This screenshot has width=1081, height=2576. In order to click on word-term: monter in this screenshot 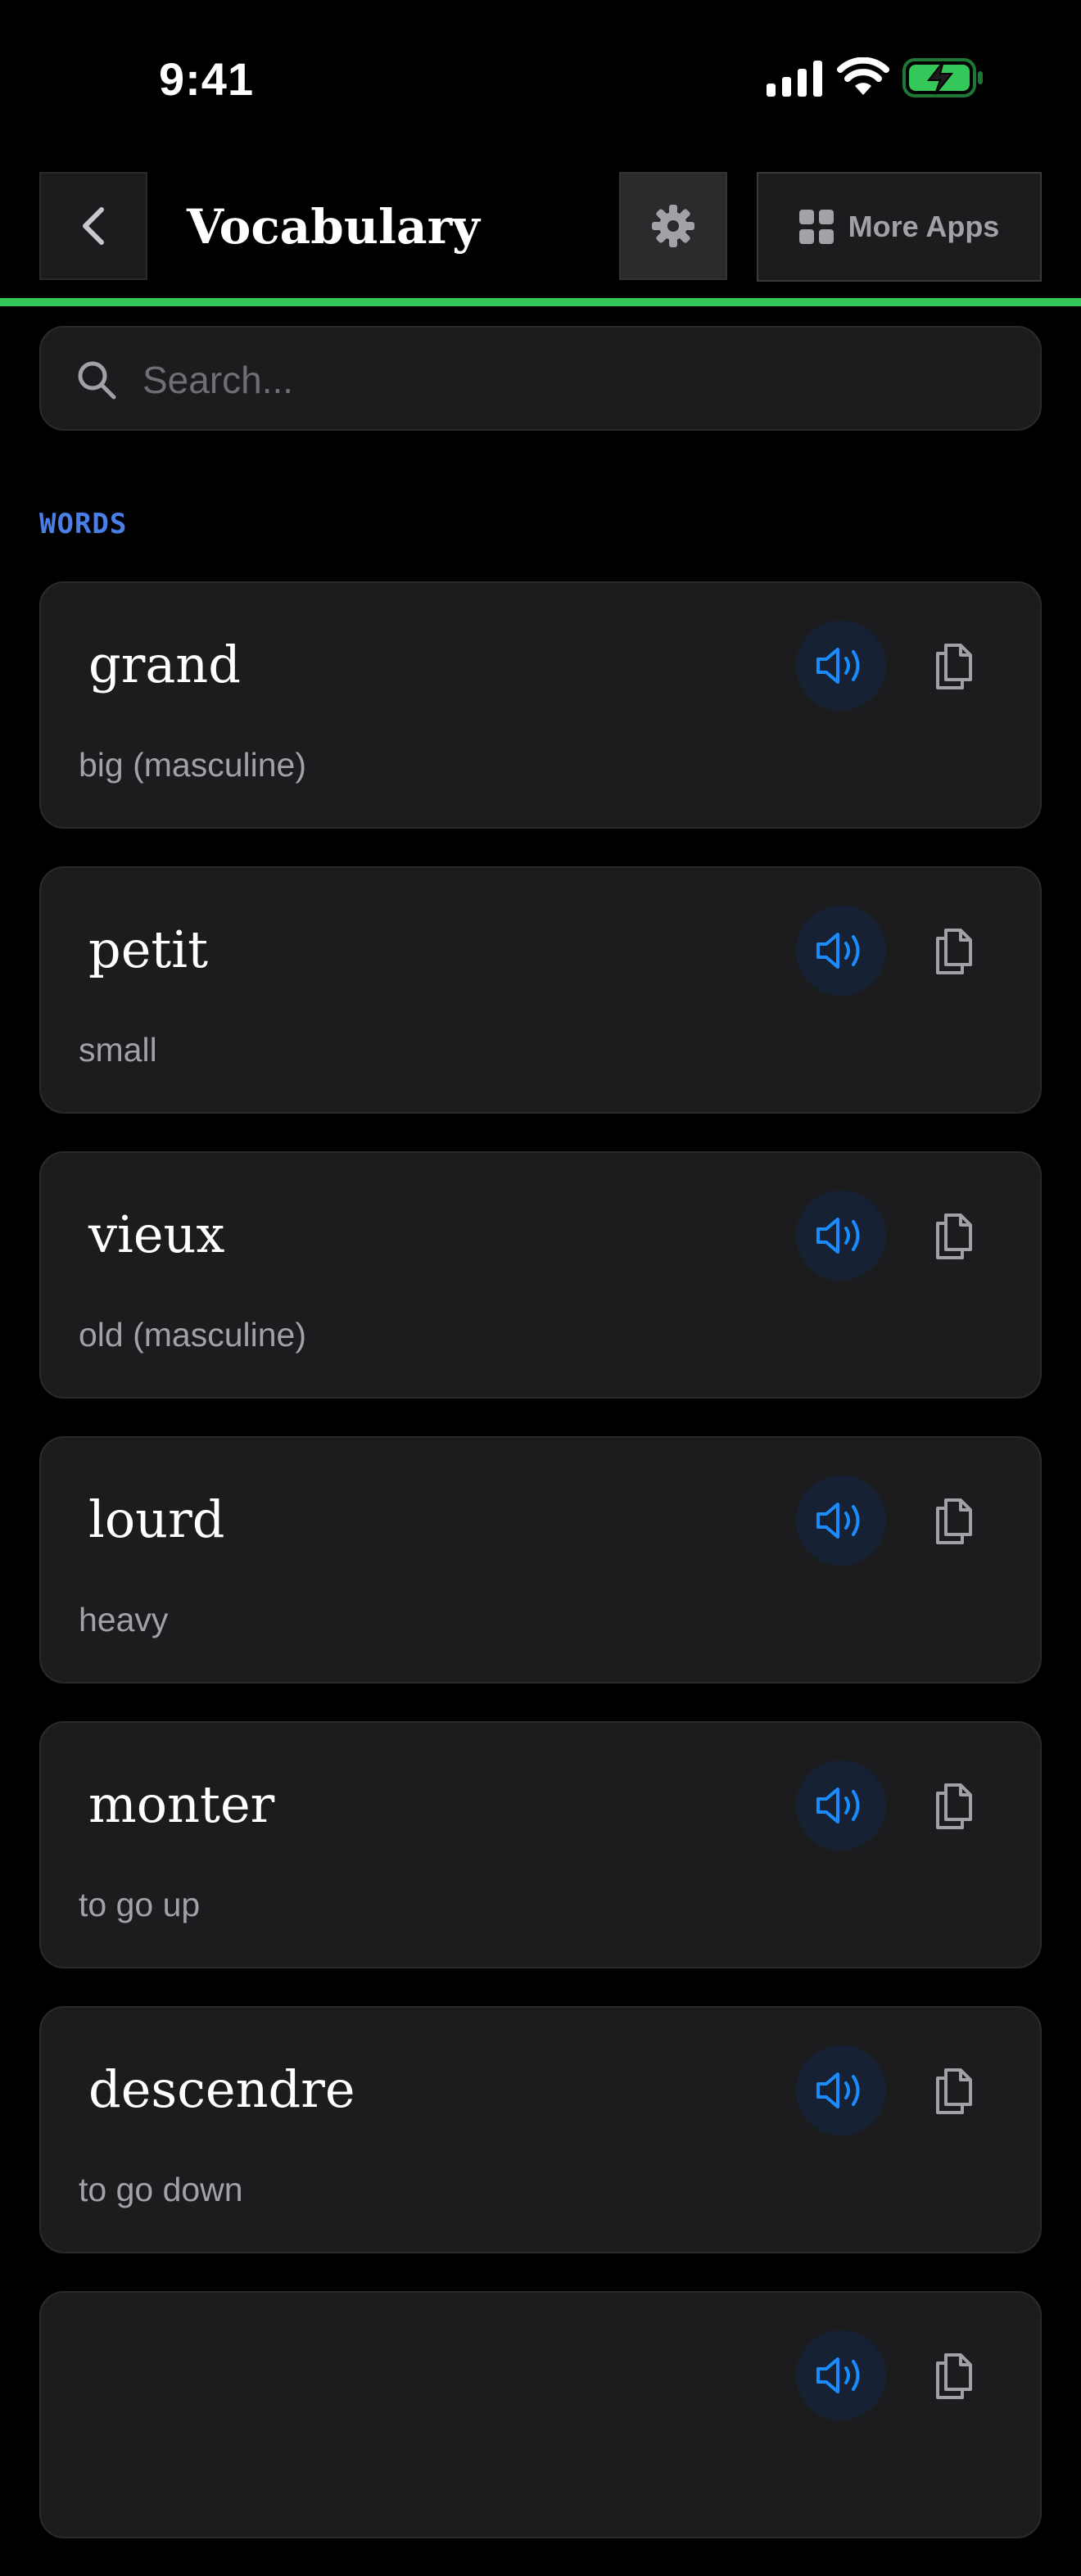, I will do `click(181, 1804)`.